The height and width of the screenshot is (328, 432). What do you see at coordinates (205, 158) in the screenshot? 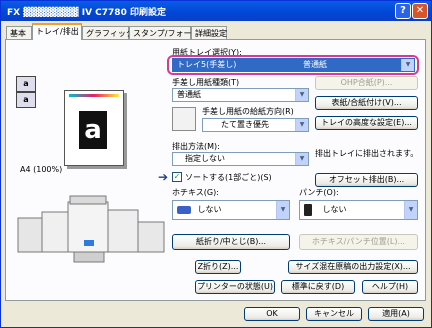
I see `output-method-value: 指定しない` at bounding box center [205, 158].